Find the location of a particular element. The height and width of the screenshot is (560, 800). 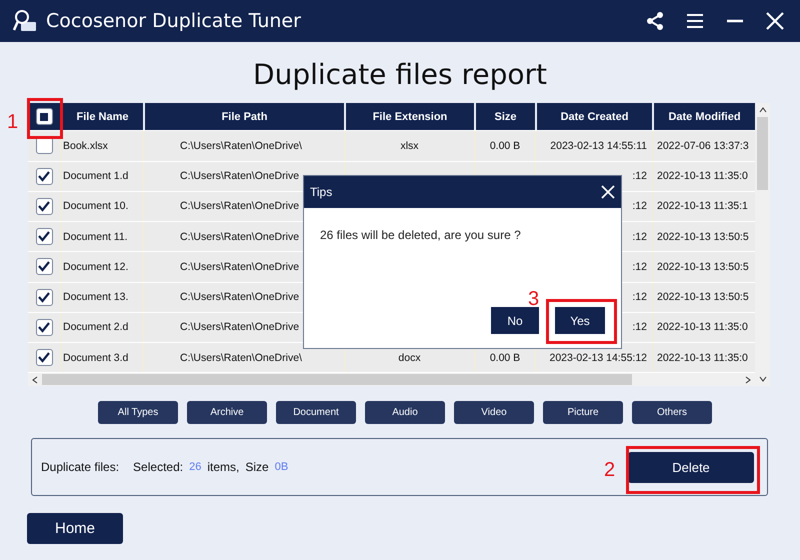

table-cell: Document 2.d is located at coordinates (95, 327).